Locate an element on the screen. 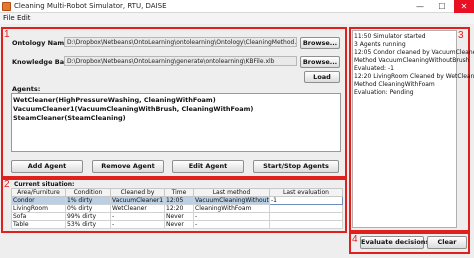  menu-edit: Edit is located at coordinates (24, 18).